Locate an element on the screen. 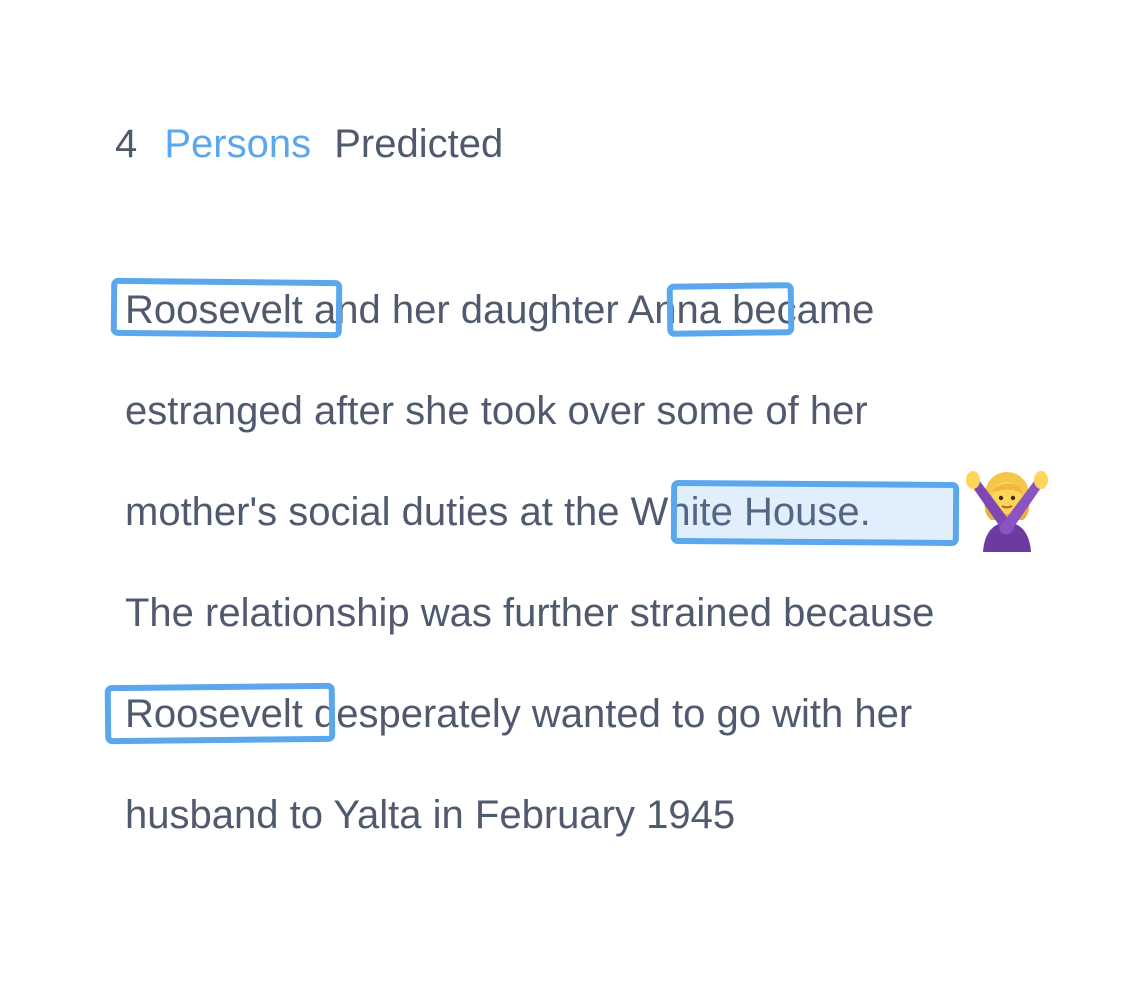  passage-line: husband to Yalta in February 1945 is located at coordinates (430, 815).